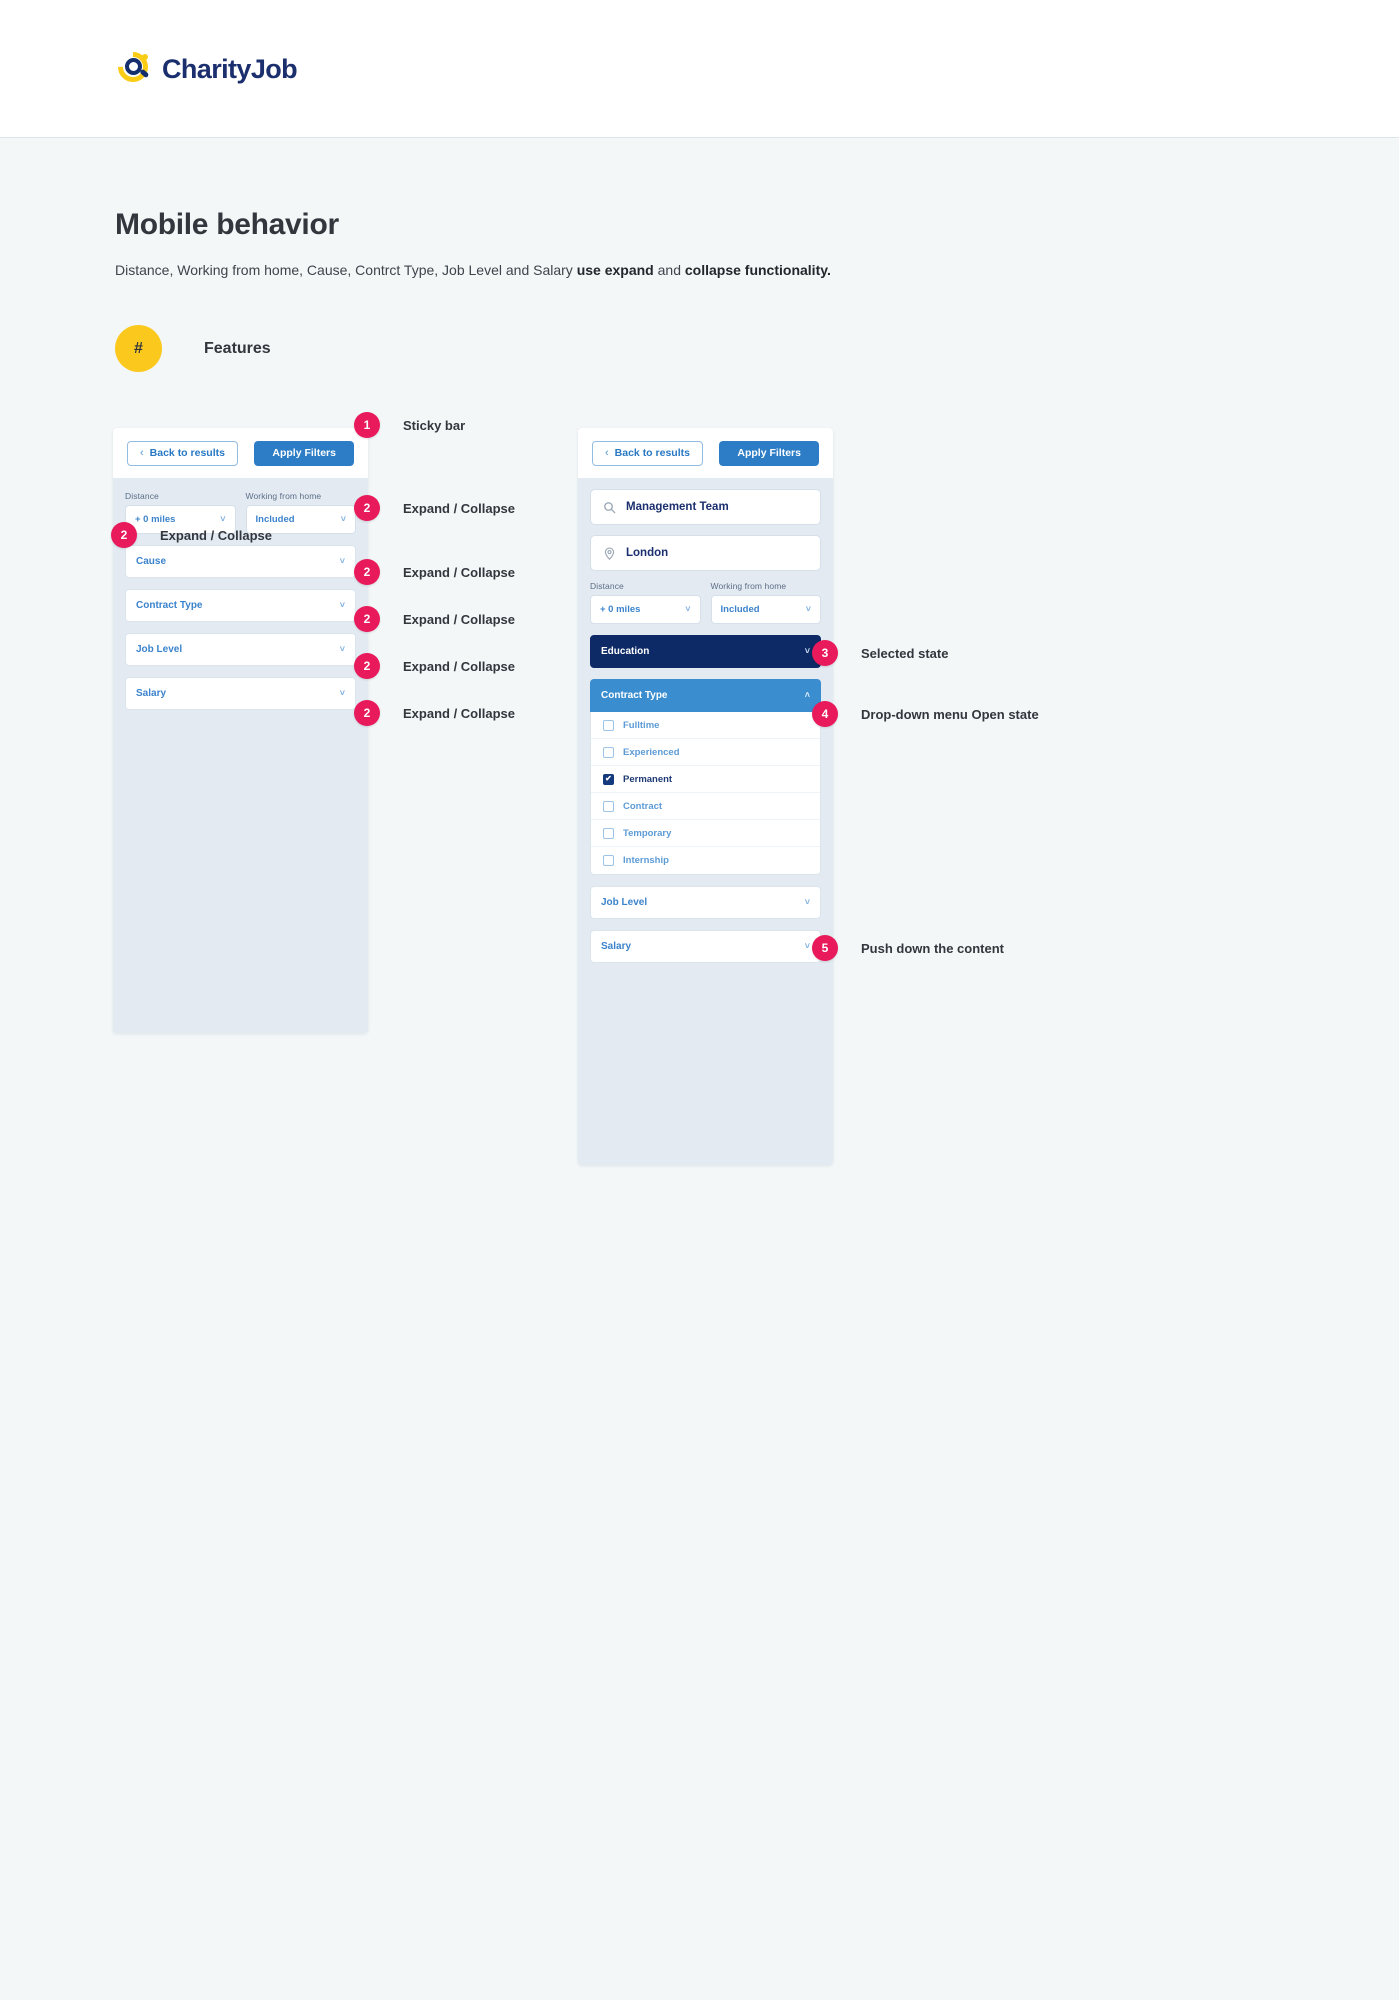  I want to click on annotation-2-overlay-left: 2 Expand / Collapse, so click(191, 535).